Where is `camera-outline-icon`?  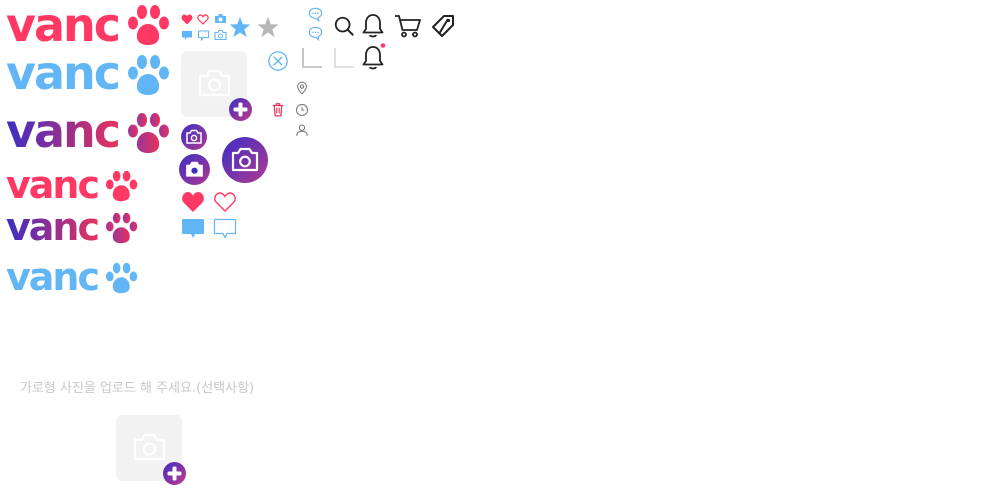 camera-outline-icon is located at coordinates (220, 35).